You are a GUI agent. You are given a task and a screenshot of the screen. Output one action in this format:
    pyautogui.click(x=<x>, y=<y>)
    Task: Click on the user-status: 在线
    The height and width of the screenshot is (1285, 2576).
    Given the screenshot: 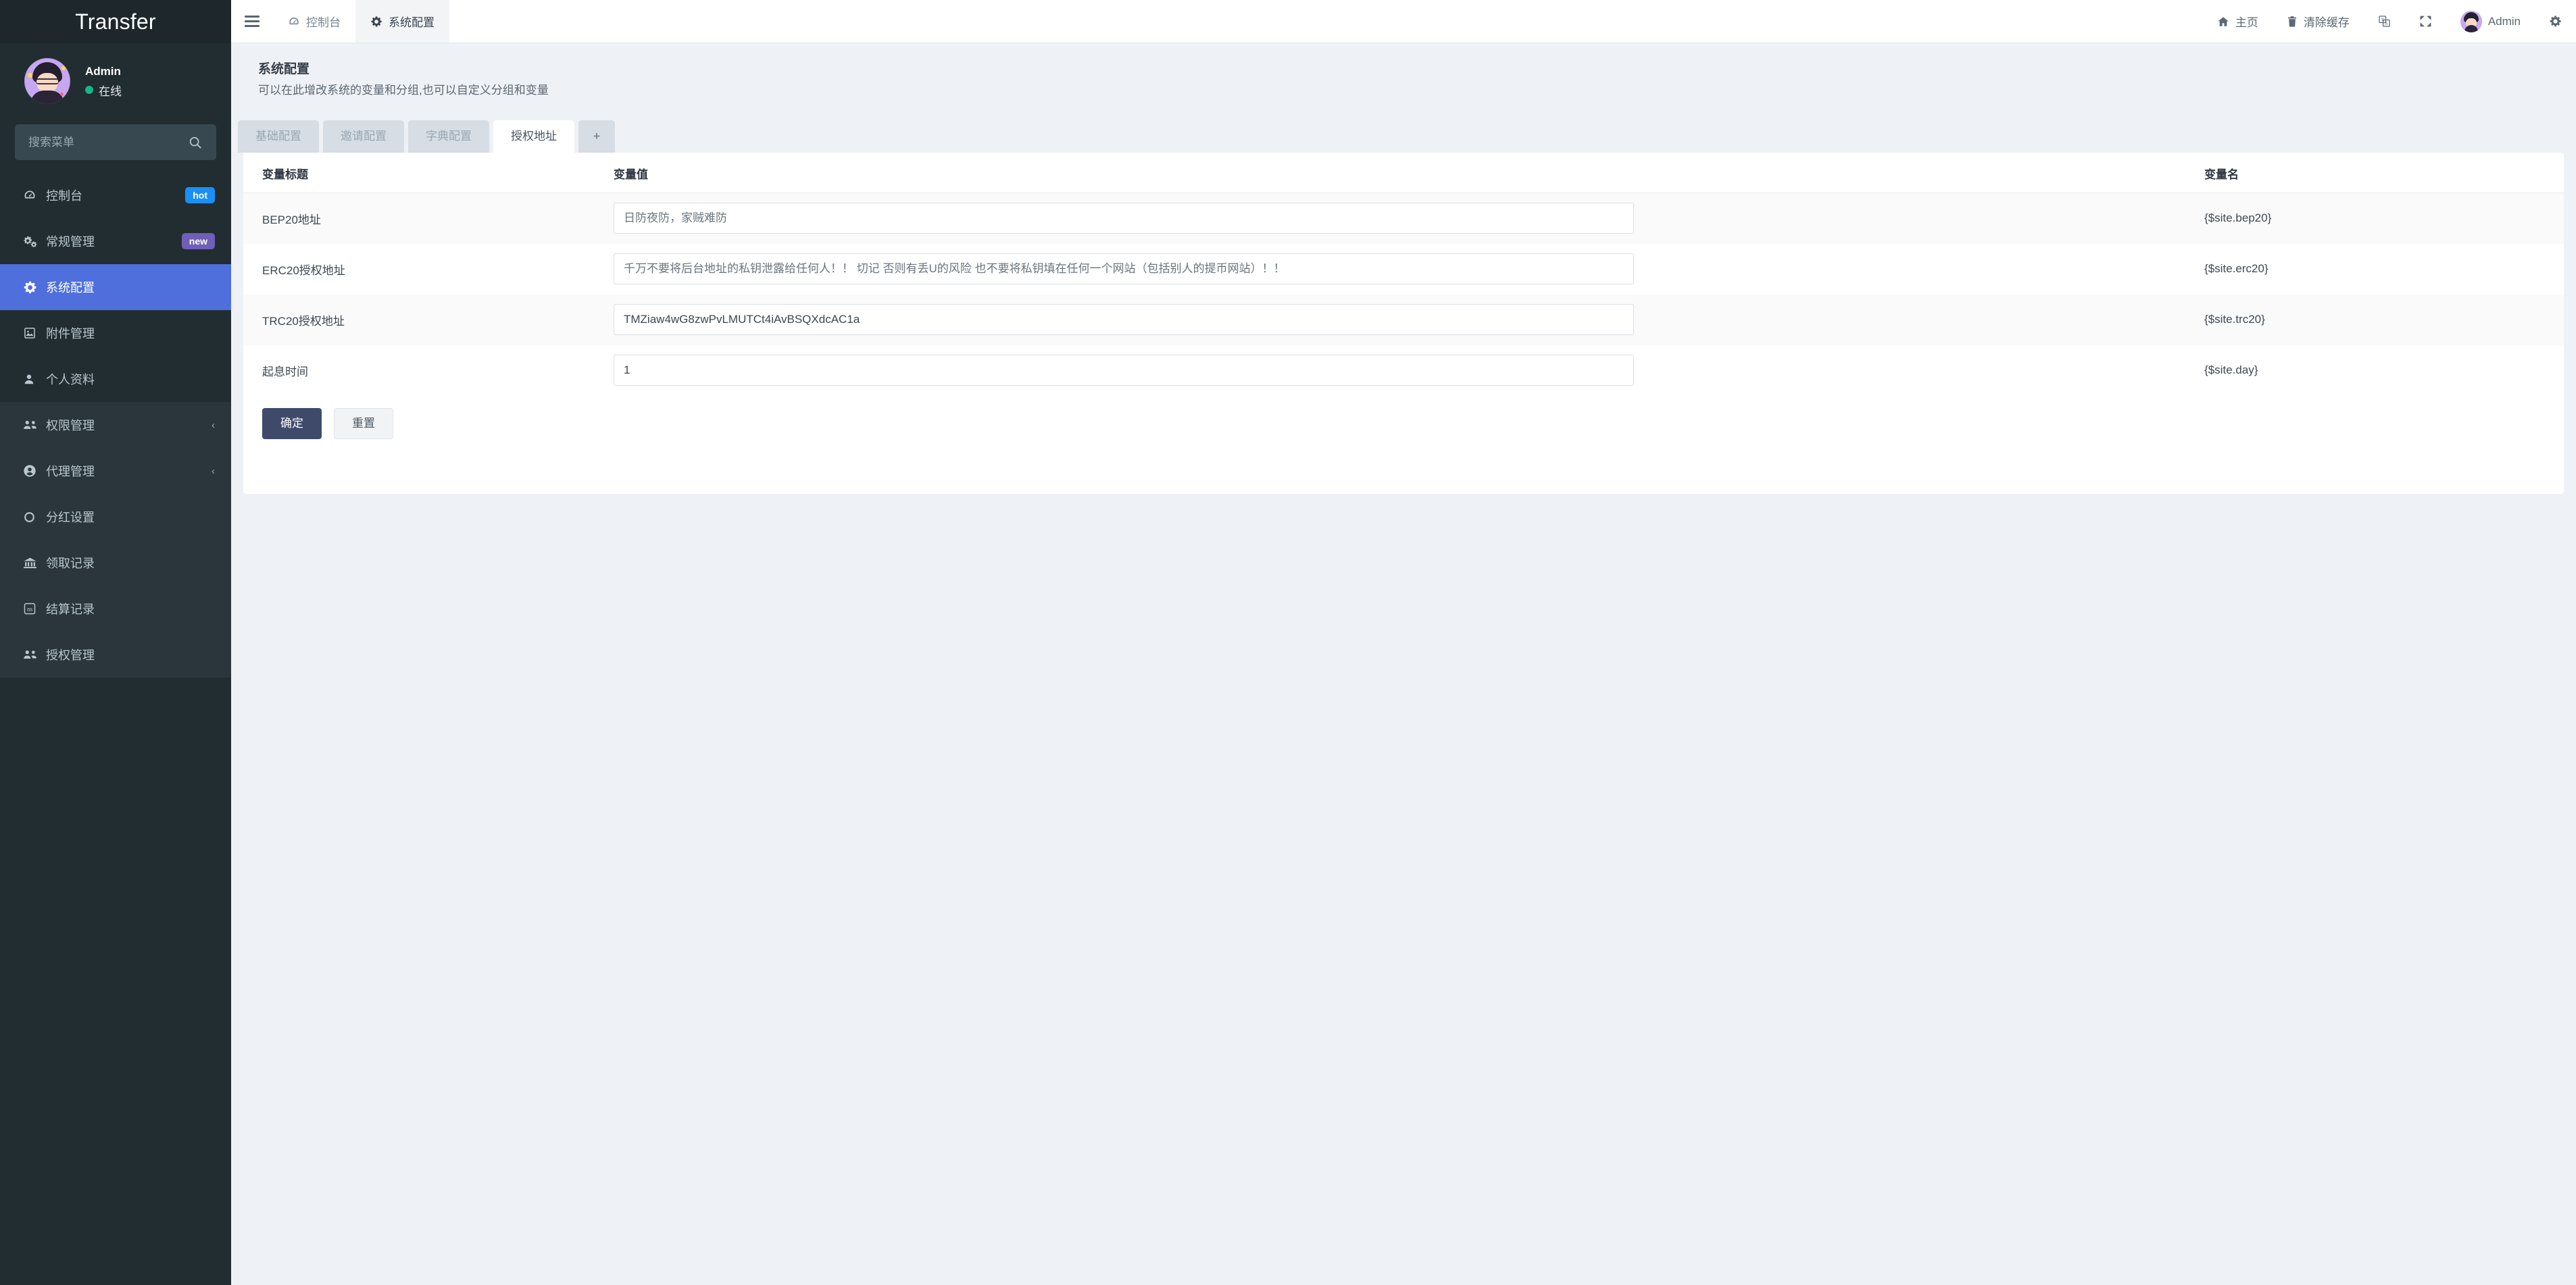 What is the action you would take?
    pyautogui.click(x=104, y=90)
    